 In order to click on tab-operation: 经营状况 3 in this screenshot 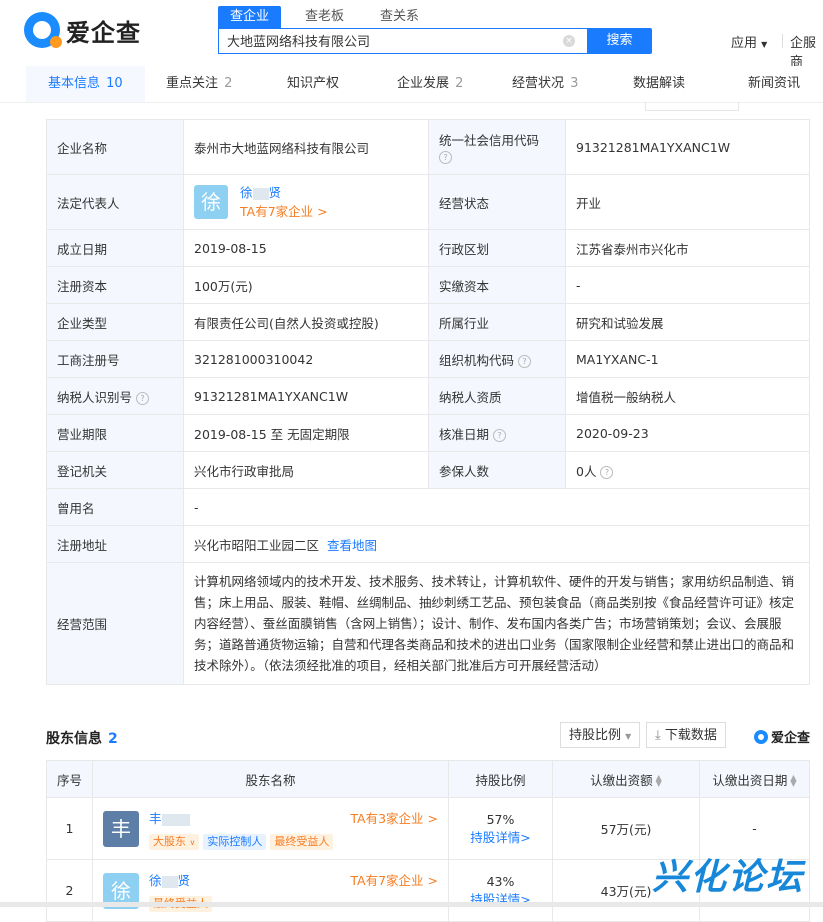, I will do `click(545, 84)`.